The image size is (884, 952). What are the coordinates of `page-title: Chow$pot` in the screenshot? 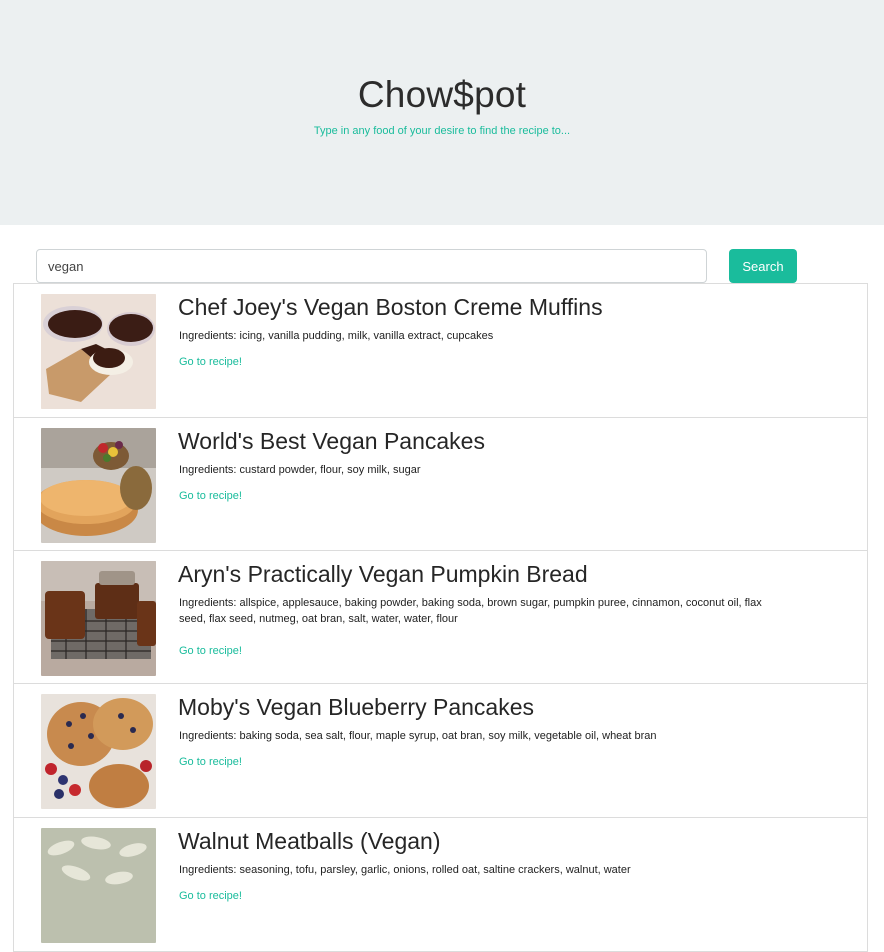 It's located at (442, 94).